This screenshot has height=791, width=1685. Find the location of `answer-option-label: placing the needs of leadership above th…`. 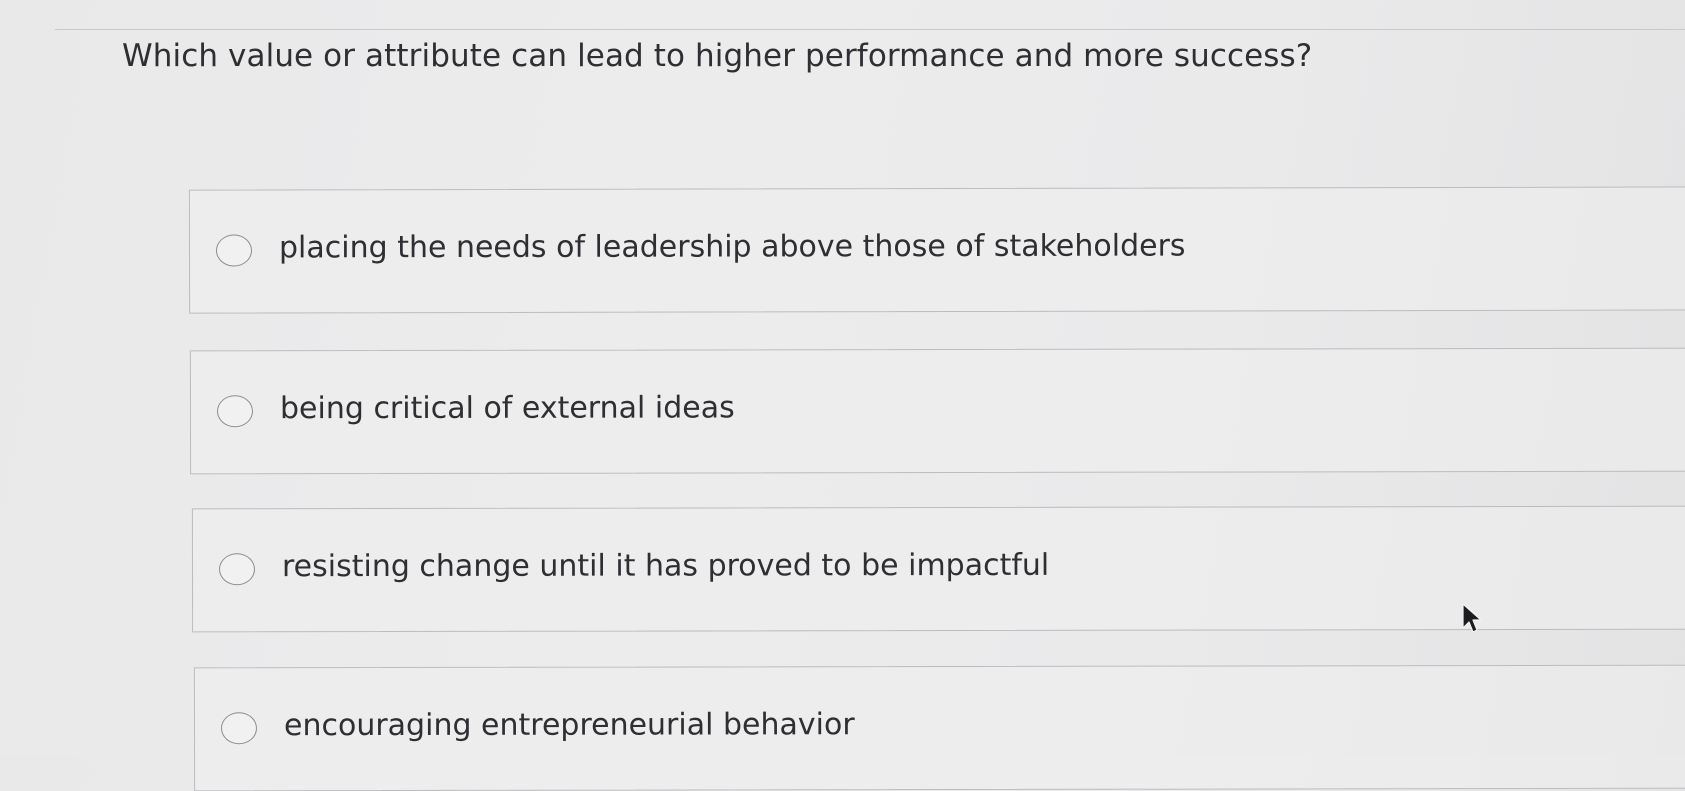

answer-option-label: placing the needs of leadership above th… is located at coordinates (732, 247).